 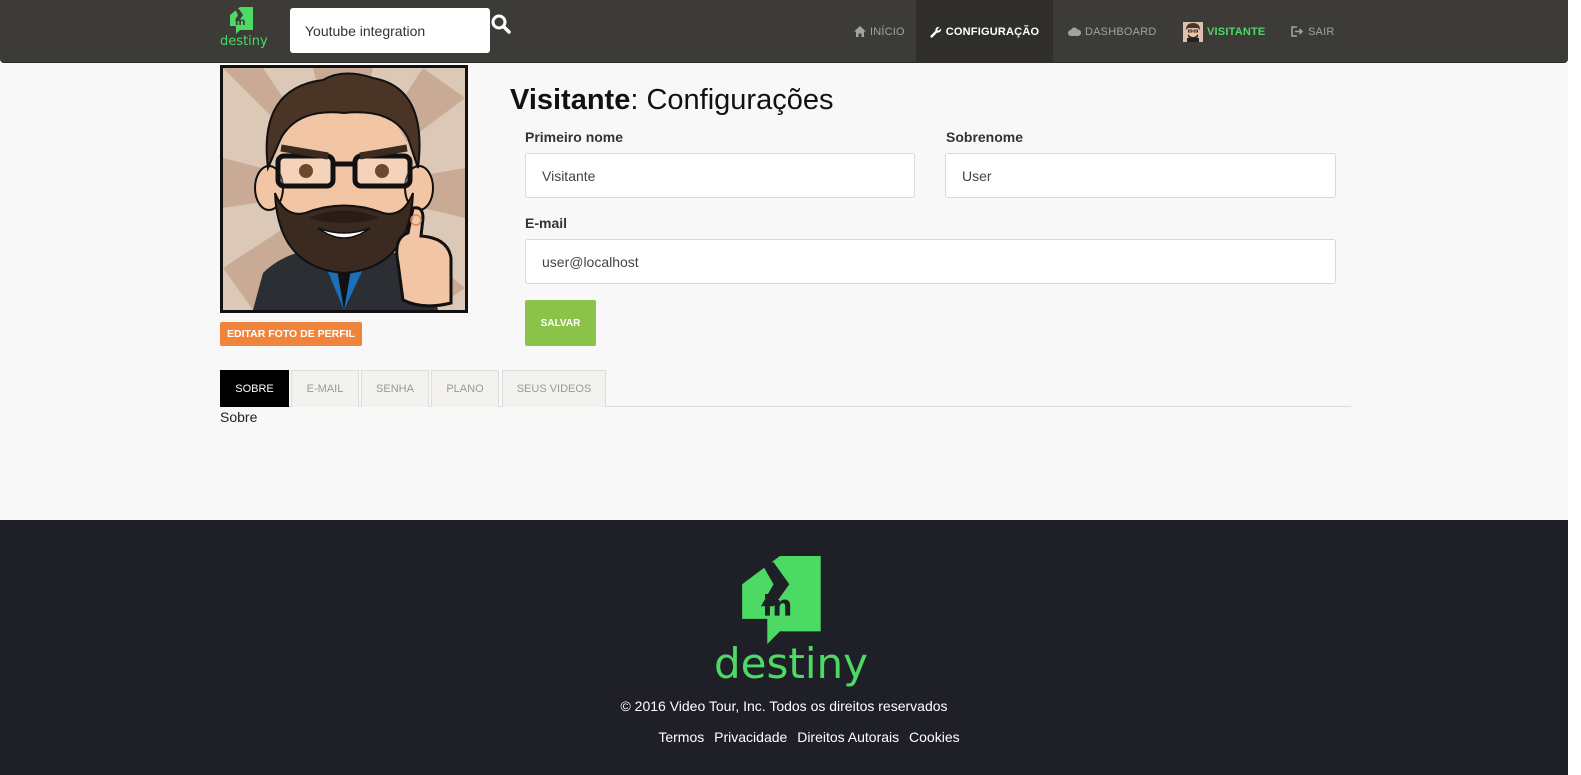 I want to click on email-input, so click(x=930, y=261).